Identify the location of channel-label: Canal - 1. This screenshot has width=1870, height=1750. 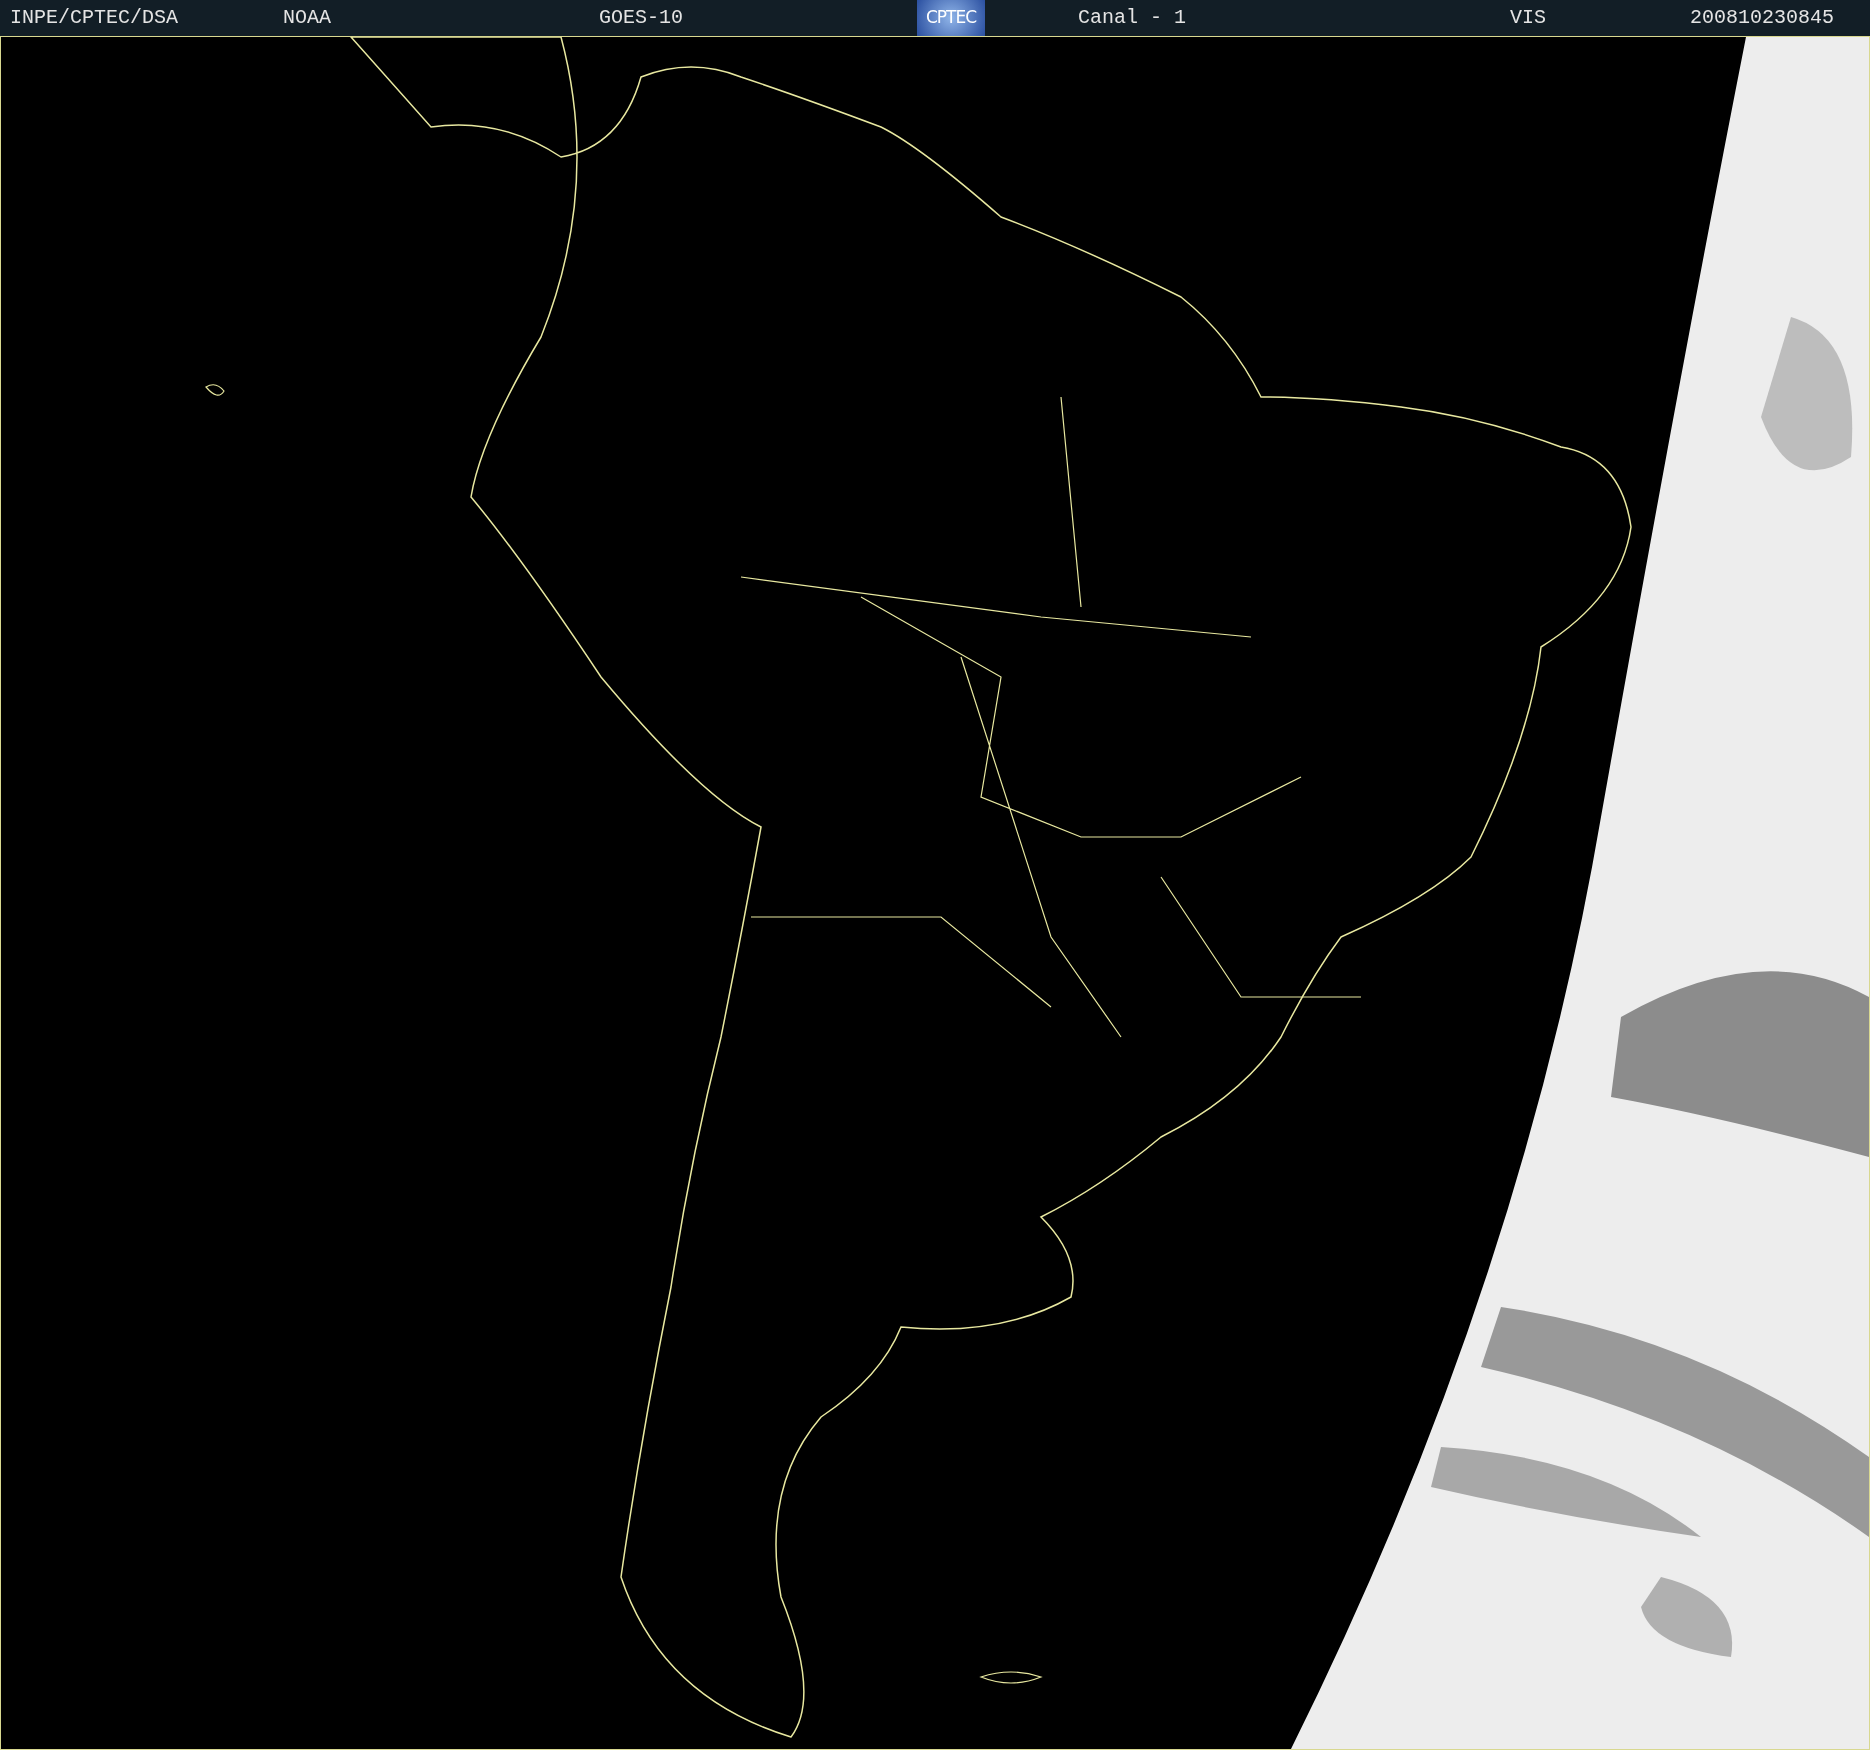
(1132, 18).